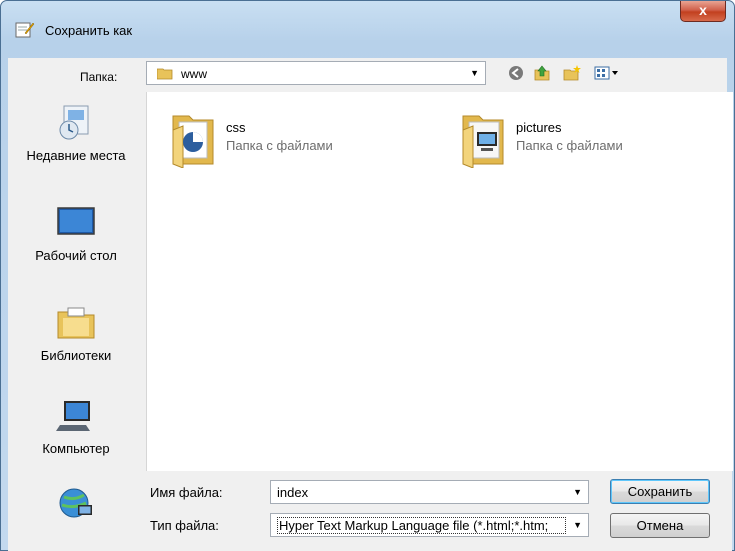  Describe the element at coordinates (367, 19) in the screenshot. I see `title-bar: Сохранить как x` at that location.